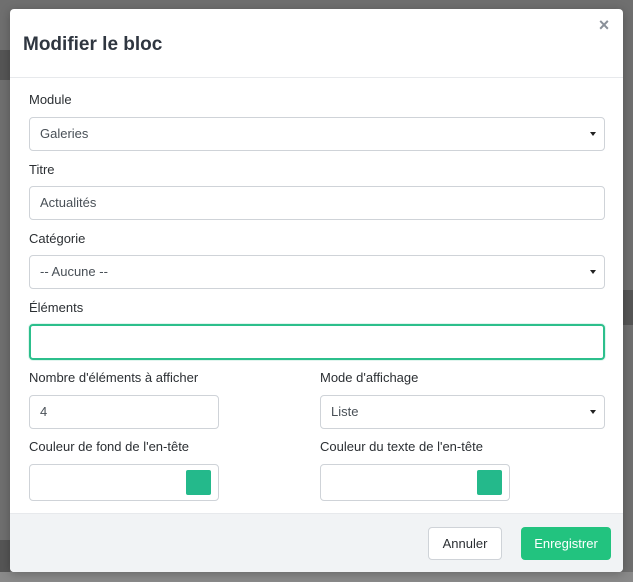 This screenshot has height=582, width=633. What do you see at coordinates (317, 272) in the screenshot?
I see `category-select: -- Aucune --` at bounding box center [317, 272].